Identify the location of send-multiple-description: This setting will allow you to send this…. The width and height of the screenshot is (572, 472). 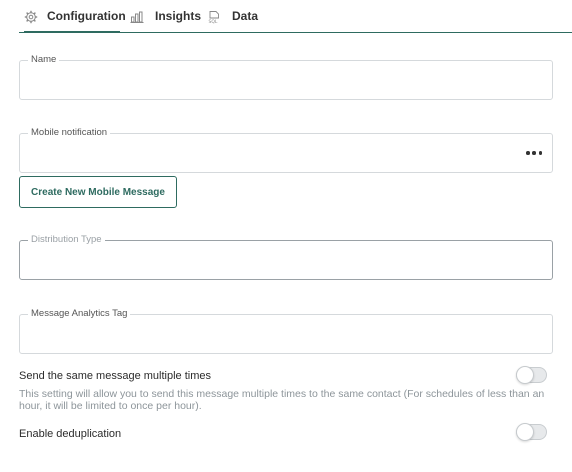
(282, 400).